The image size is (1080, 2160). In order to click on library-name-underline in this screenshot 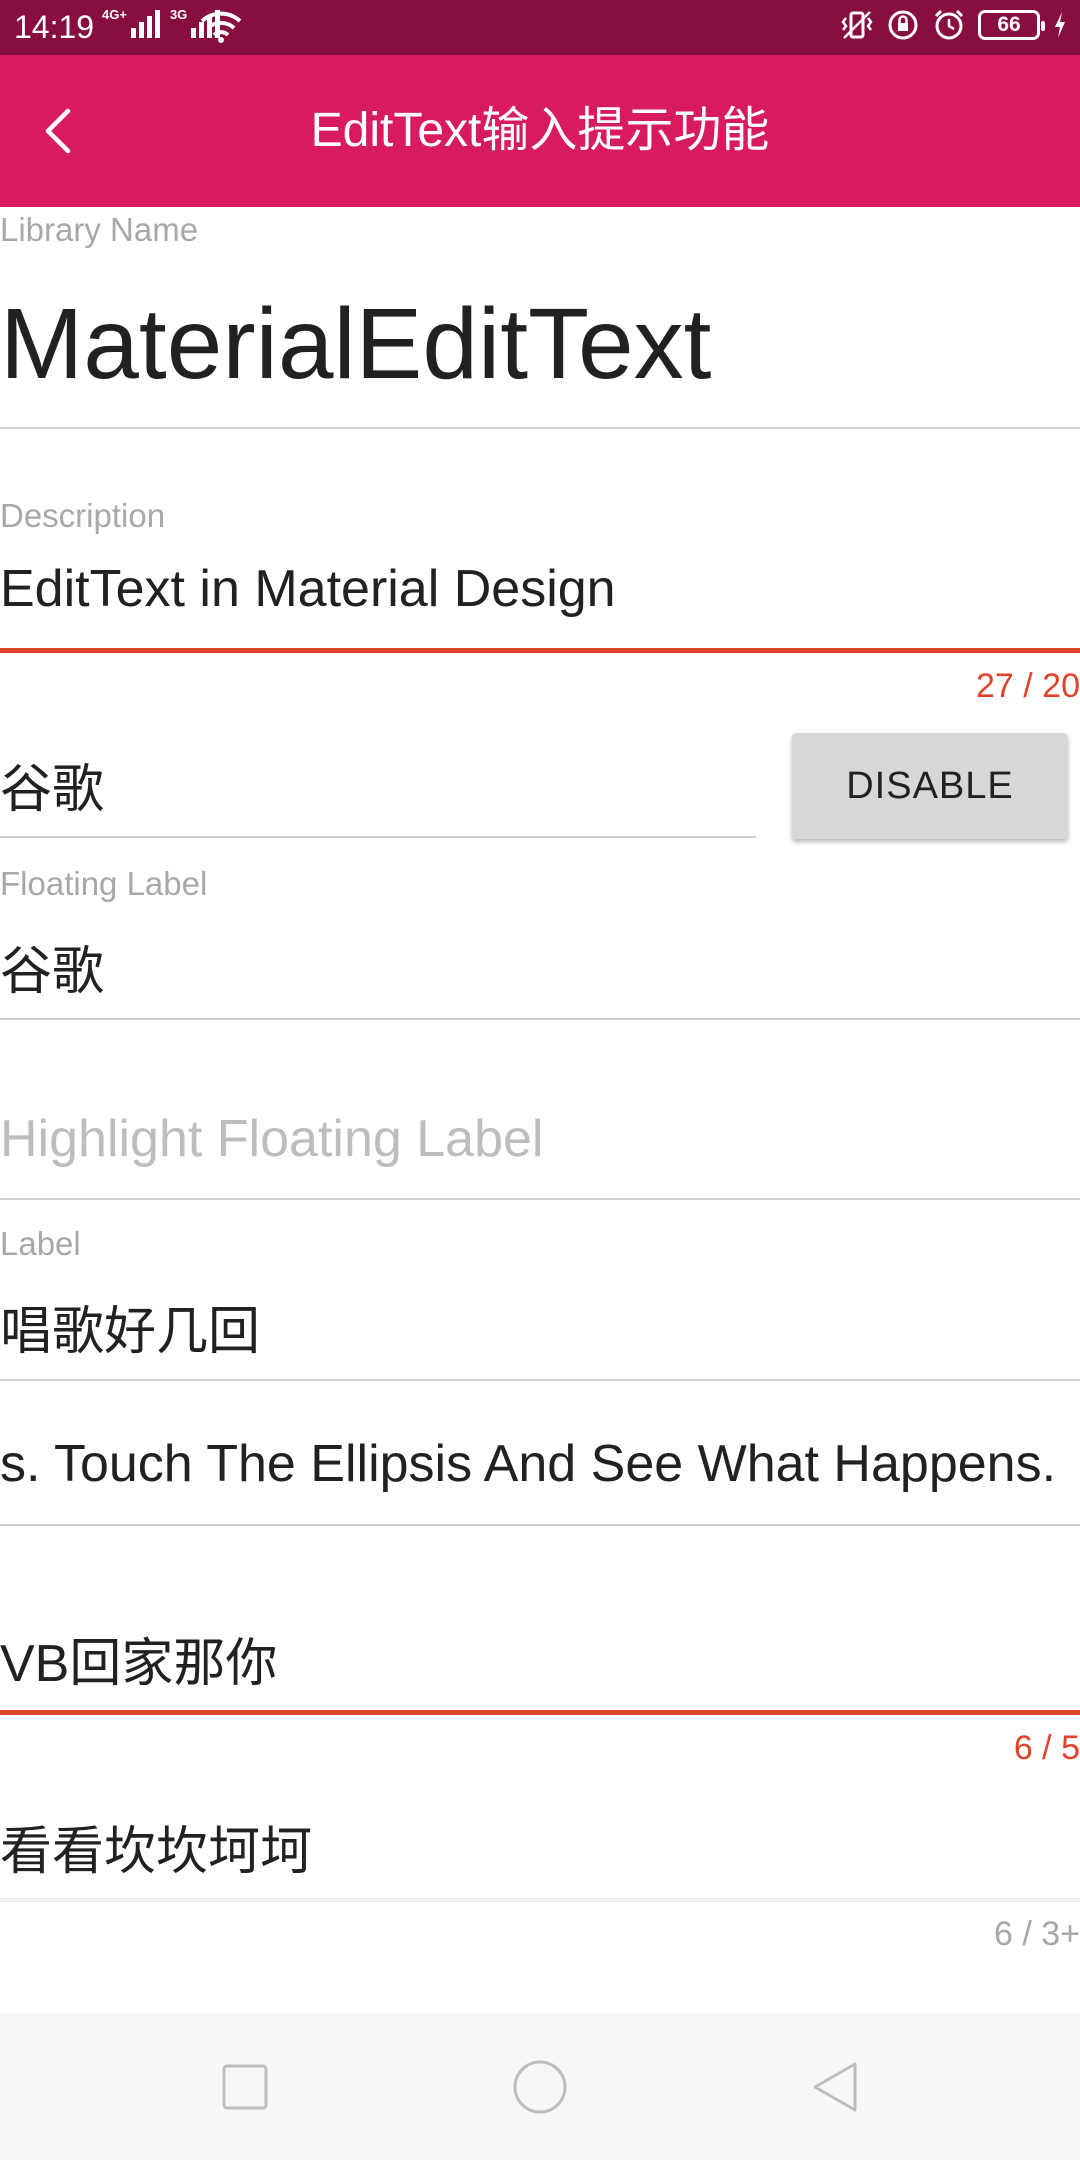, I will do `click(540, 428)`.